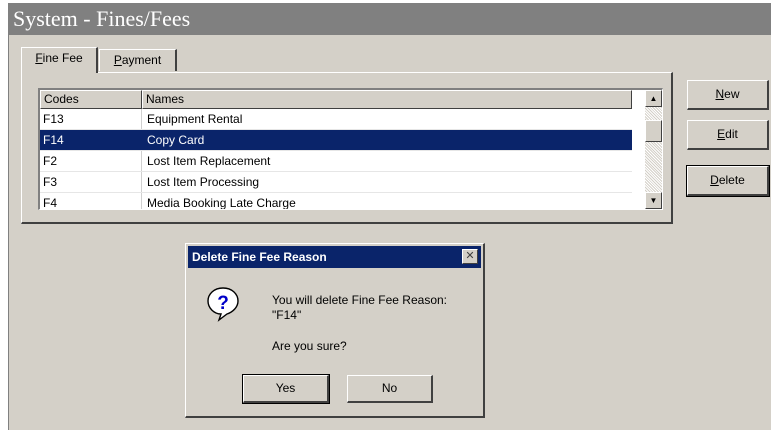 The image size is (771, 430). What do you see at coordinates (653, 98) in the screenshot?
I see `scroll-up-button: ▲` at bounding box center [653, 98].